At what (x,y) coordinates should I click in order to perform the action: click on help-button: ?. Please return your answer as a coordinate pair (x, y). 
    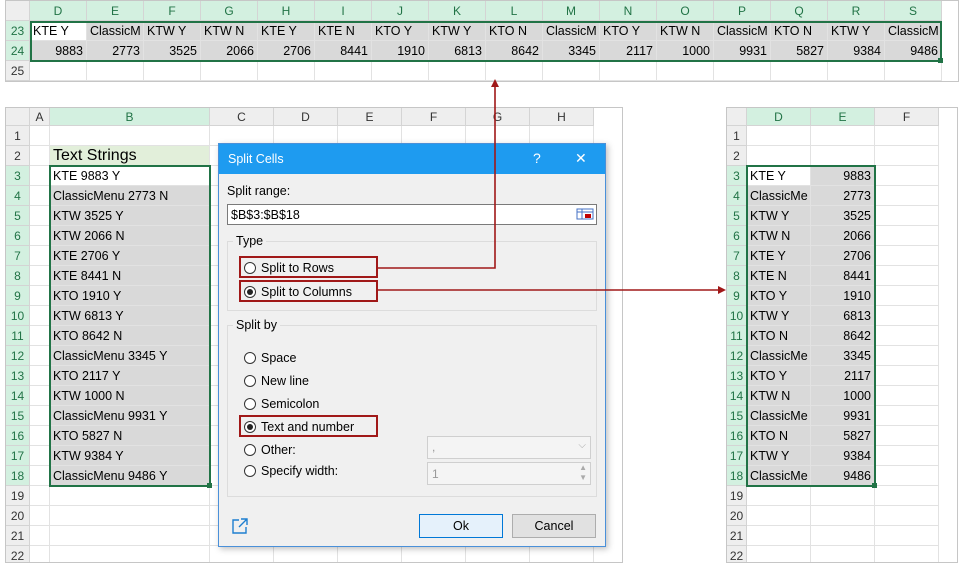
    Looking at the image, I should click on (537, 158).